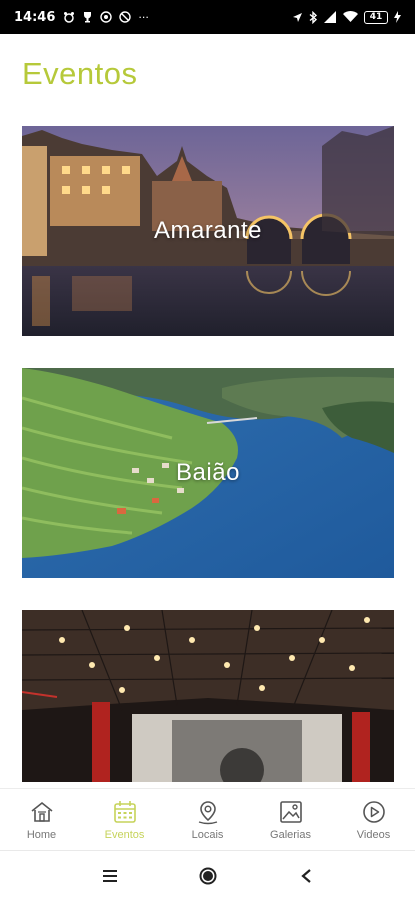 This screenshot has width=415, height=900. Describe the element at coordinates (80, 73) in the screenshot. I see `page-title: Eventos` at that location.